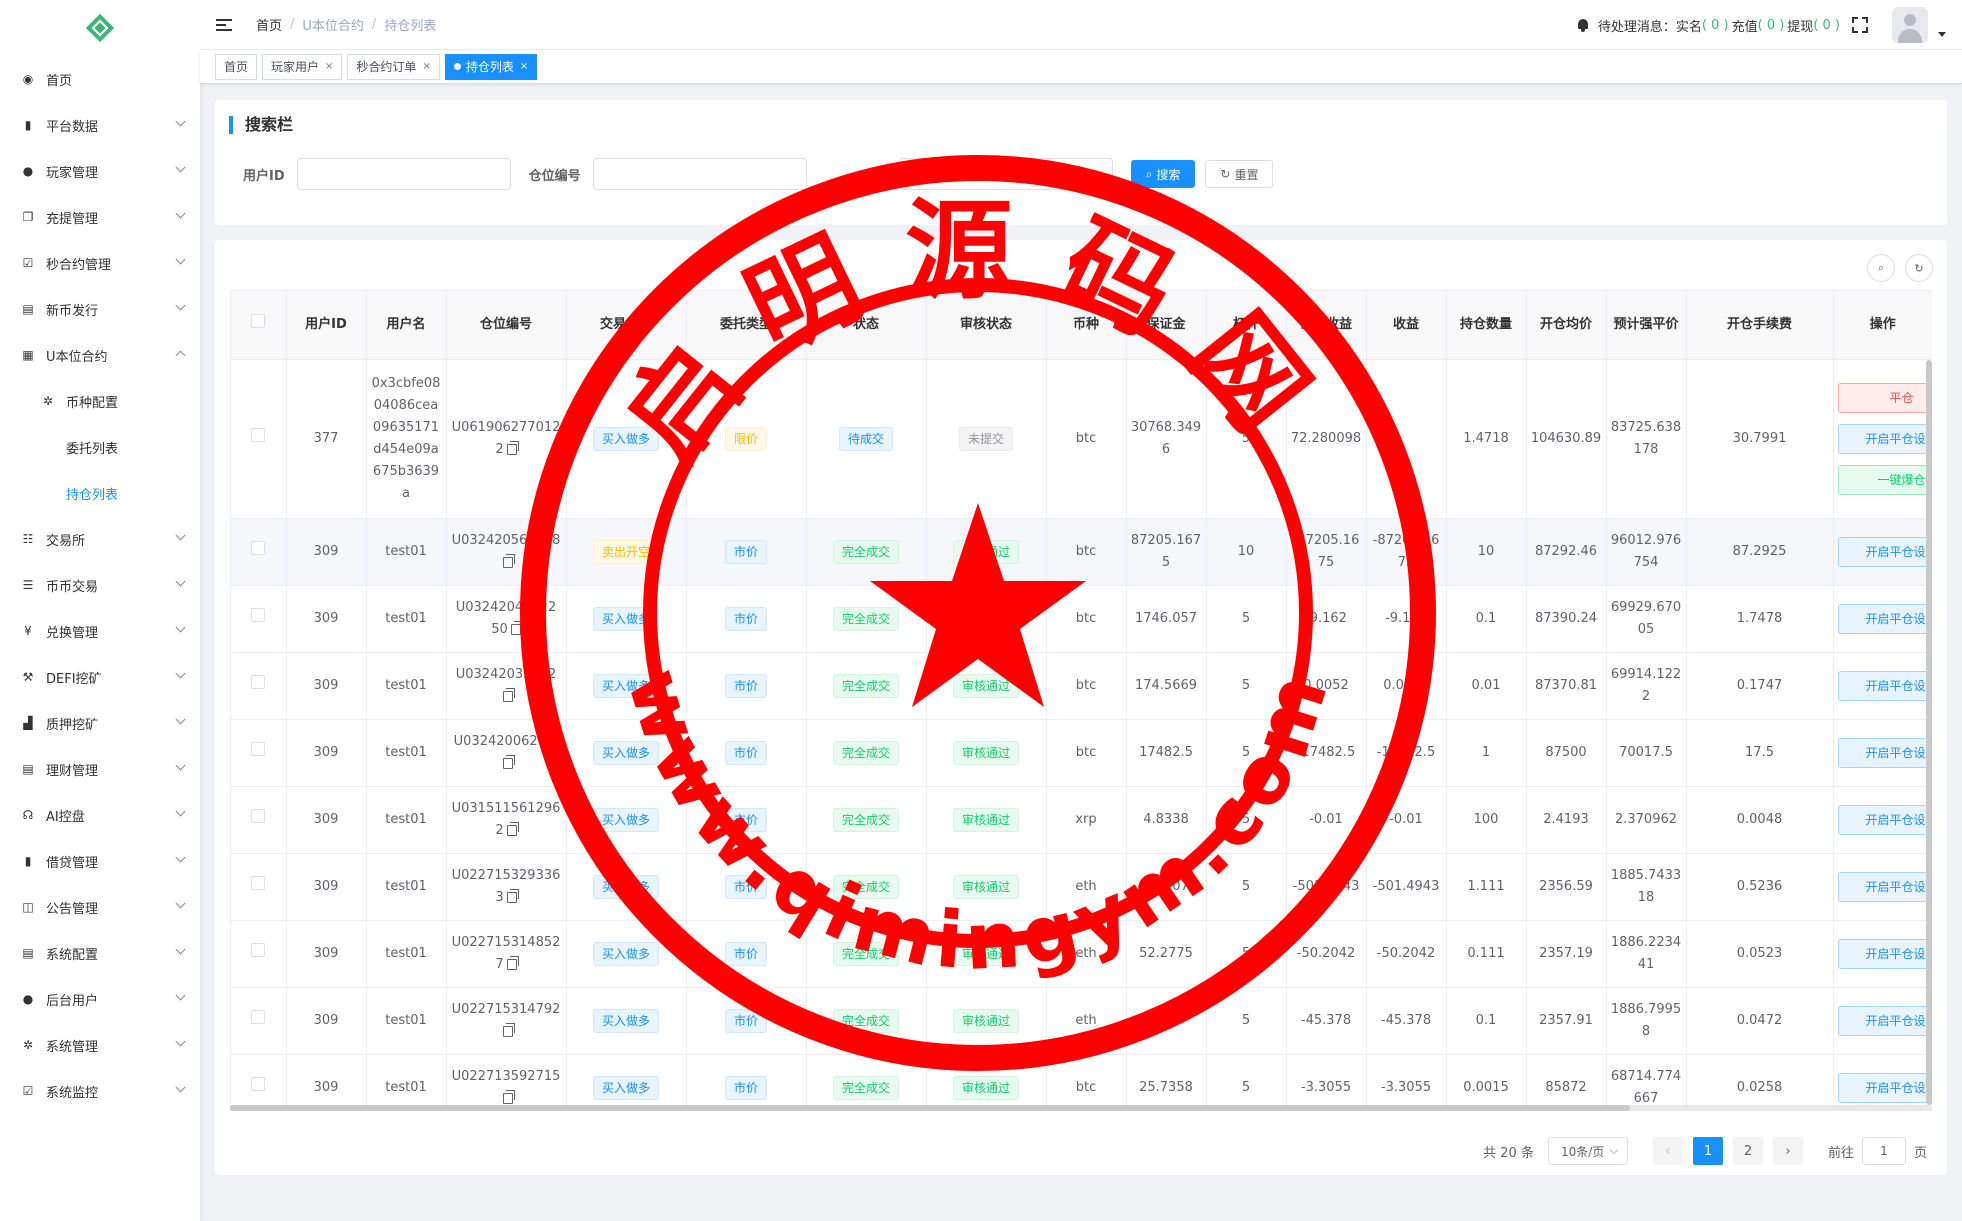  Describe the element at coordinates (100, 769) in the screenshot. I see `sidebar-item-15: ▤ 理财管理` at that location.